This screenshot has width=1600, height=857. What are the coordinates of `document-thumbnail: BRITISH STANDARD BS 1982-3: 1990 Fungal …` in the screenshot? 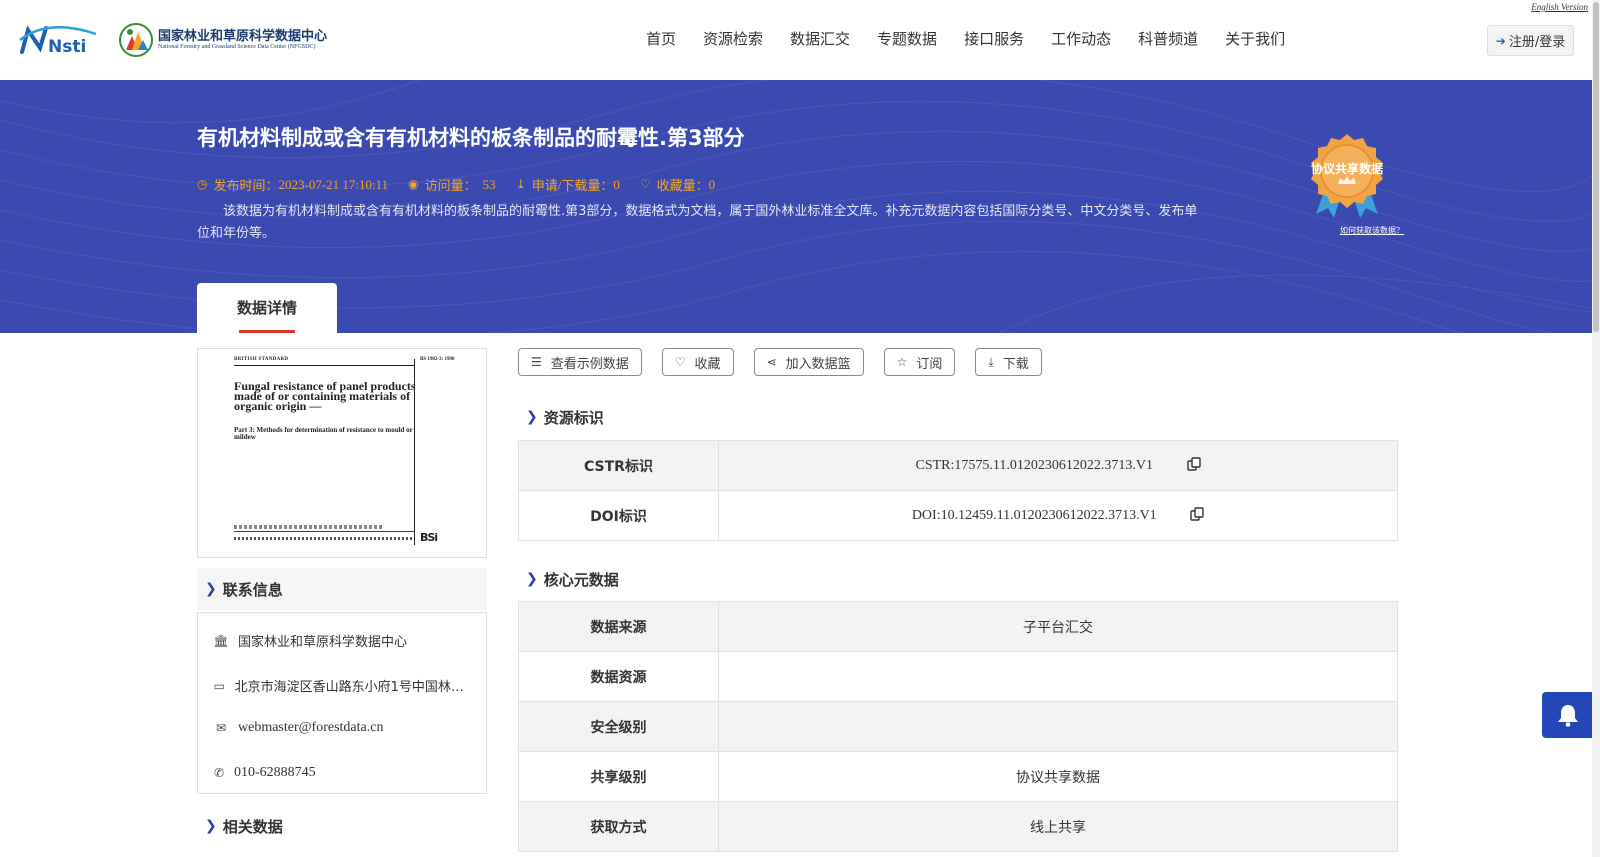 It's located at (342, 453).